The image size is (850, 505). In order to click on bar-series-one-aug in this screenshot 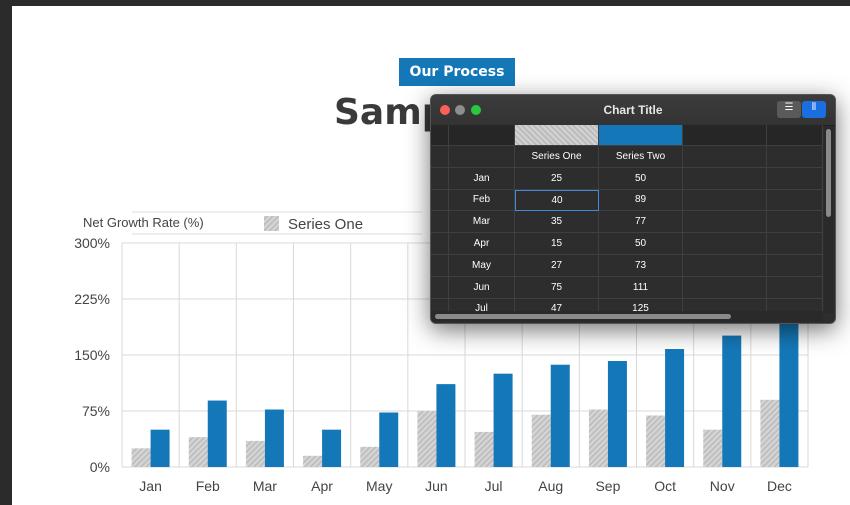, I will do `click(541, 440)`.